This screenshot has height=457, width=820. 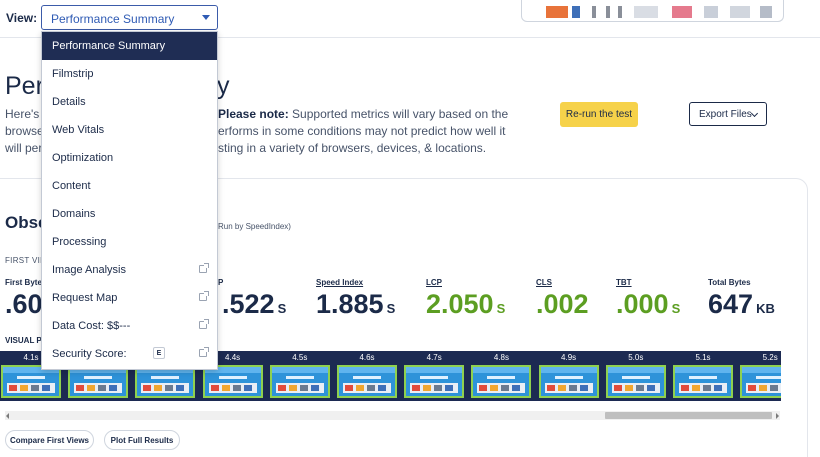 I want to click on metric-label-cls: CLS, so click(x=544, y=282).